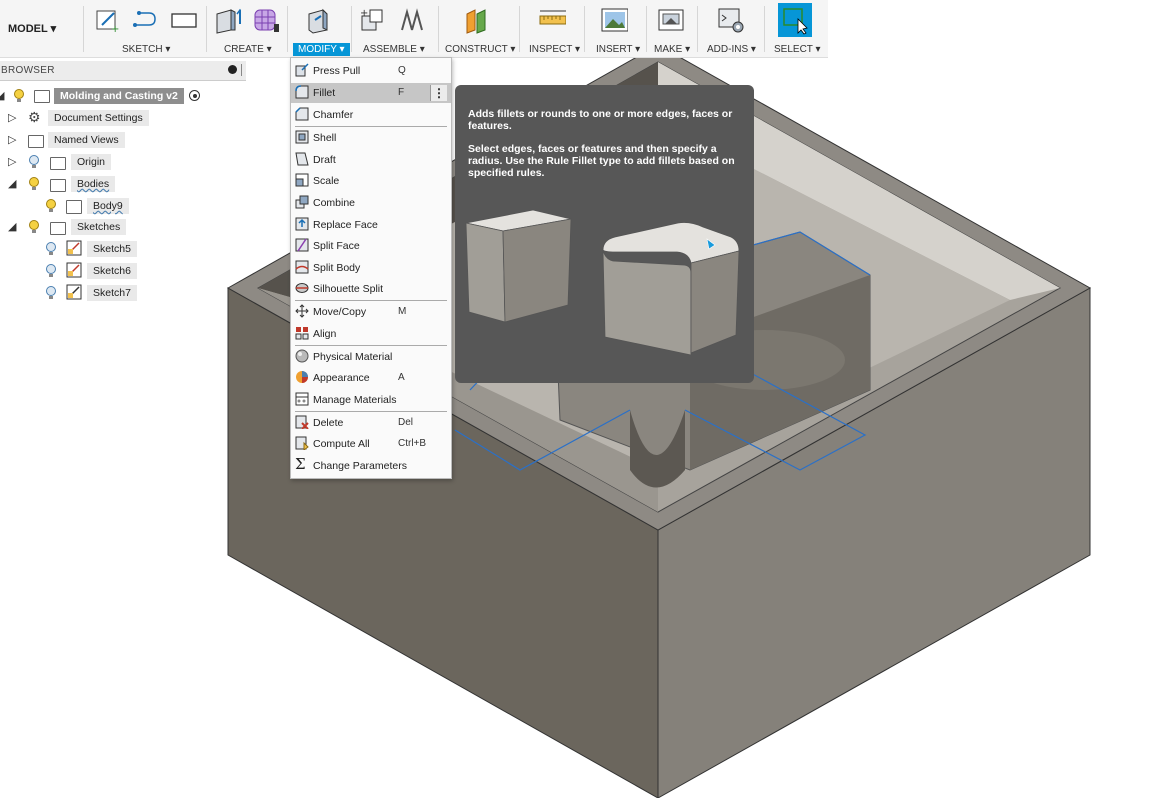  I want to click on root-component-label: Molding and Casting v2, so click(119, 96).